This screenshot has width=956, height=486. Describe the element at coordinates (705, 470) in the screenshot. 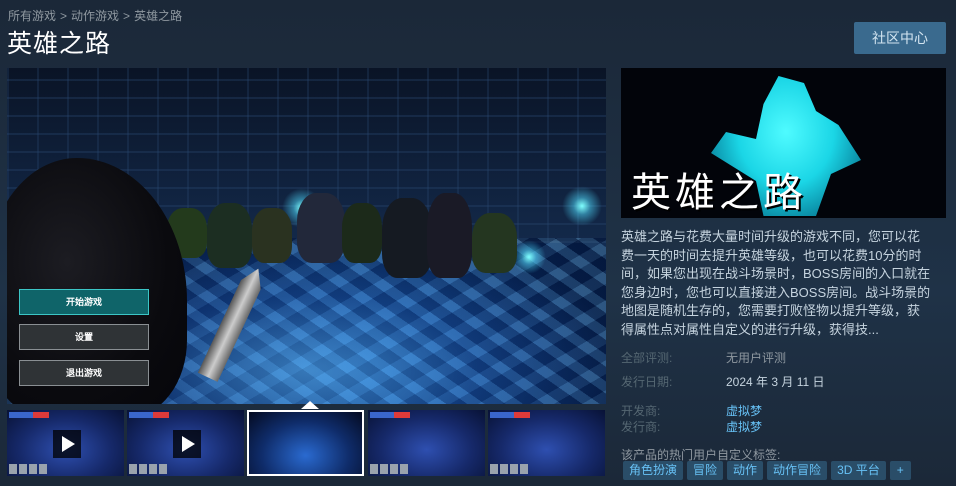

I see `tag-adventure: 冒险` at that location.